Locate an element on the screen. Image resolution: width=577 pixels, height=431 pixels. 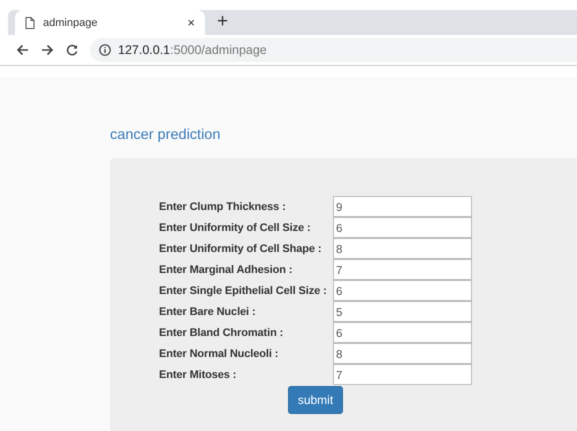
field-label: Enter Uniformity of Cell Shape : is located at coordinates (240, 248).